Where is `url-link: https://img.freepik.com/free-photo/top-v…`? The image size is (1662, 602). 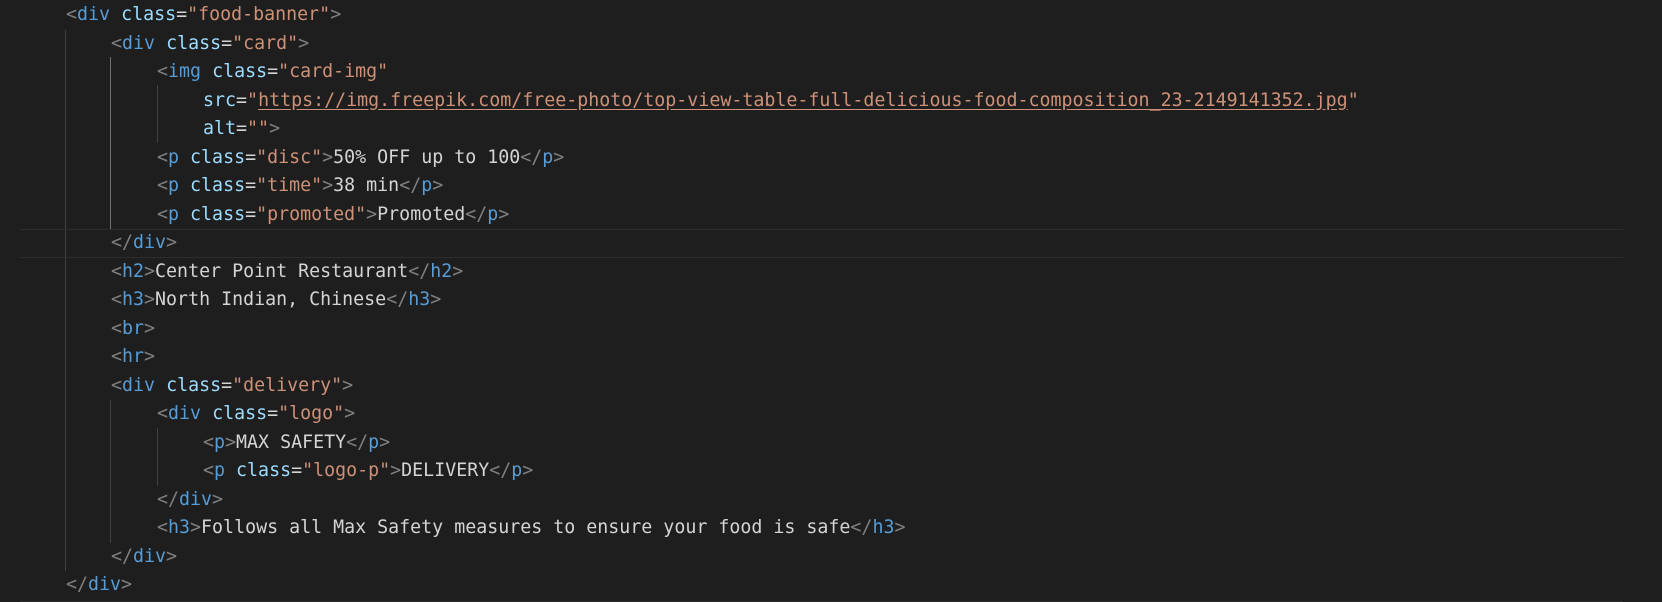 url-link: https://img.freepik.com/free-photo/top-v… is located at coordinates (803, 100).